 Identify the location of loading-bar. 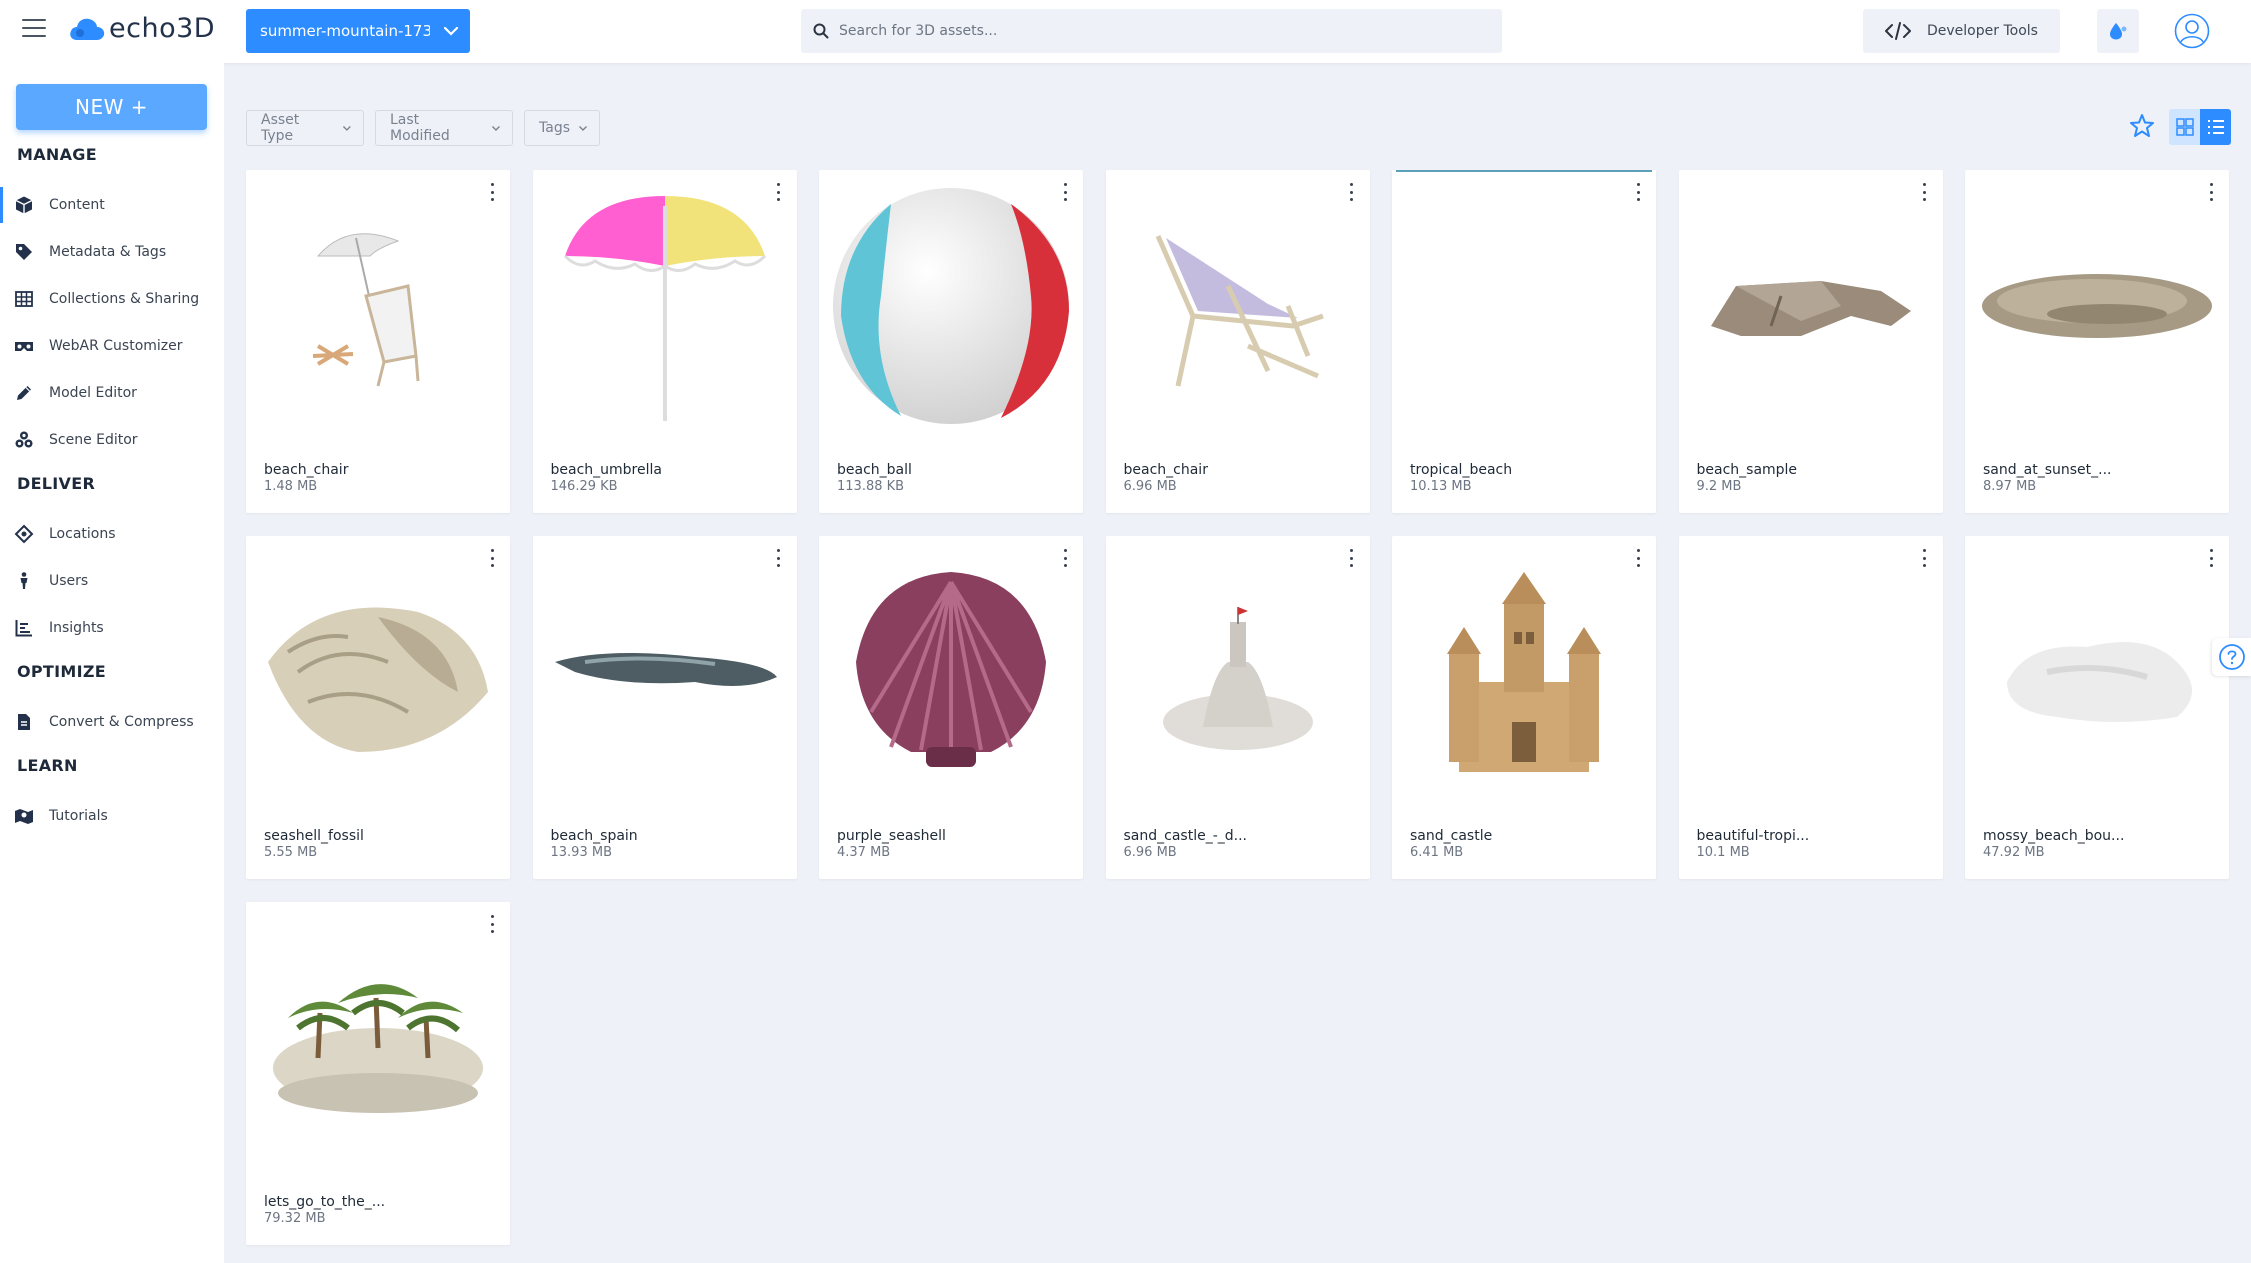
(1524, 171).